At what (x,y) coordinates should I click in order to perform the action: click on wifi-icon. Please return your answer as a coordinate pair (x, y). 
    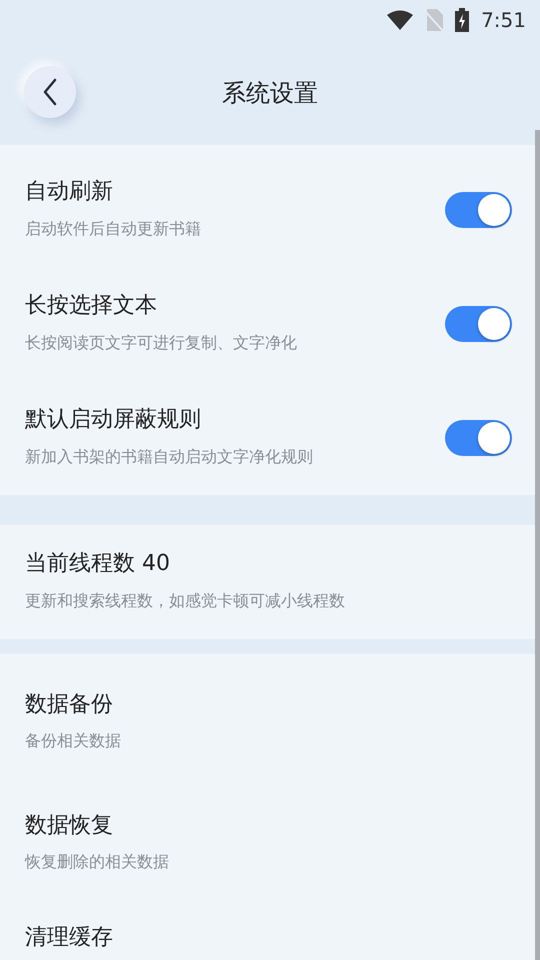
    Looking at the image, I should click on (400, 20).